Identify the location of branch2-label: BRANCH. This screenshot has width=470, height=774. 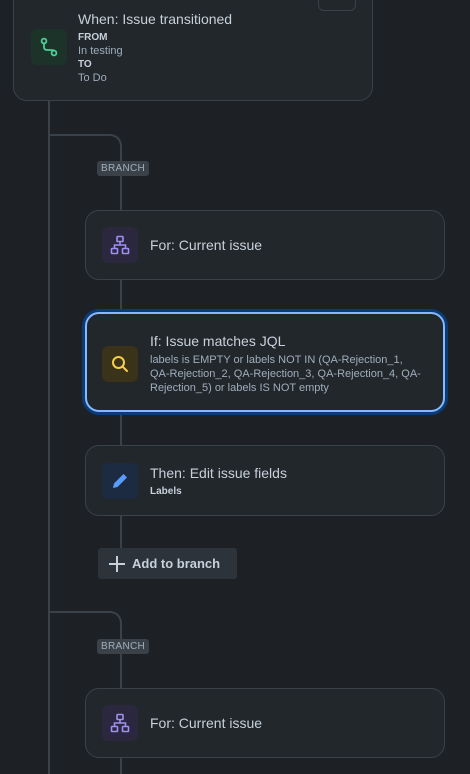
(123, 646).